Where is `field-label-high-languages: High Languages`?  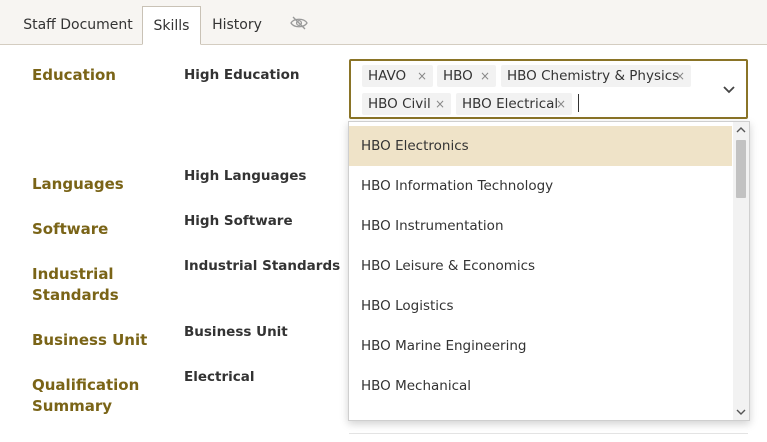 field-label-high-languages: High Languages is located at coordinates (245, 176).